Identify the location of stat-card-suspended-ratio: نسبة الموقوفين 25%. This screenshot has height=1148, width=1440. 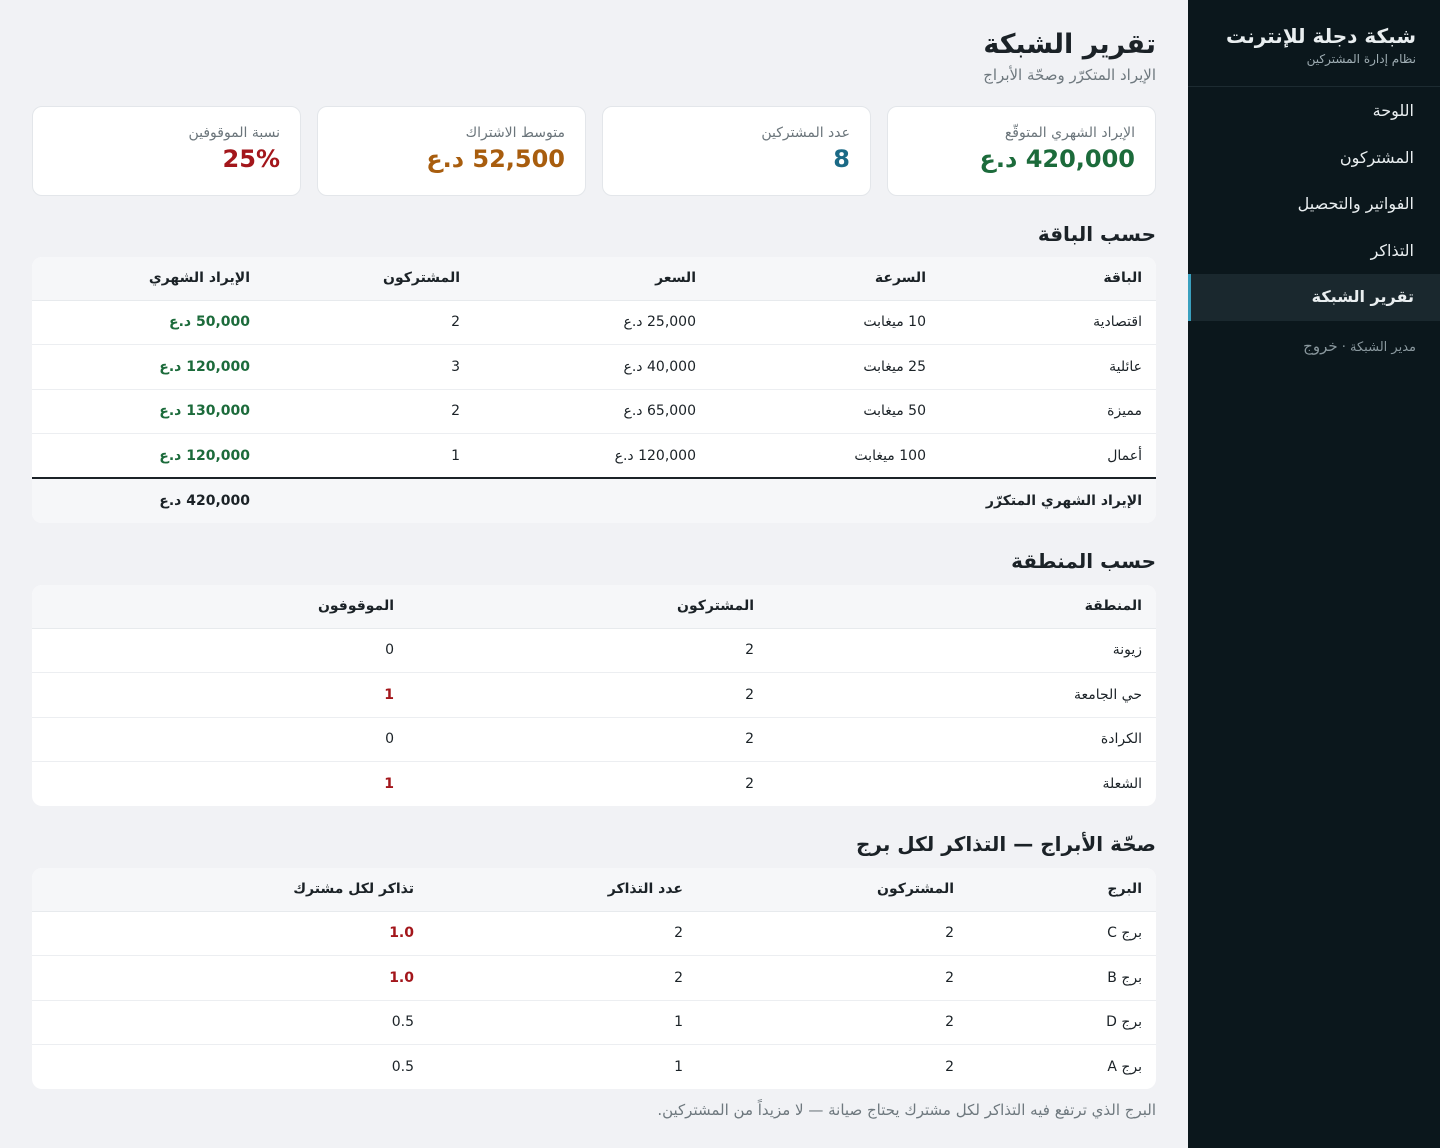
(166, 151).